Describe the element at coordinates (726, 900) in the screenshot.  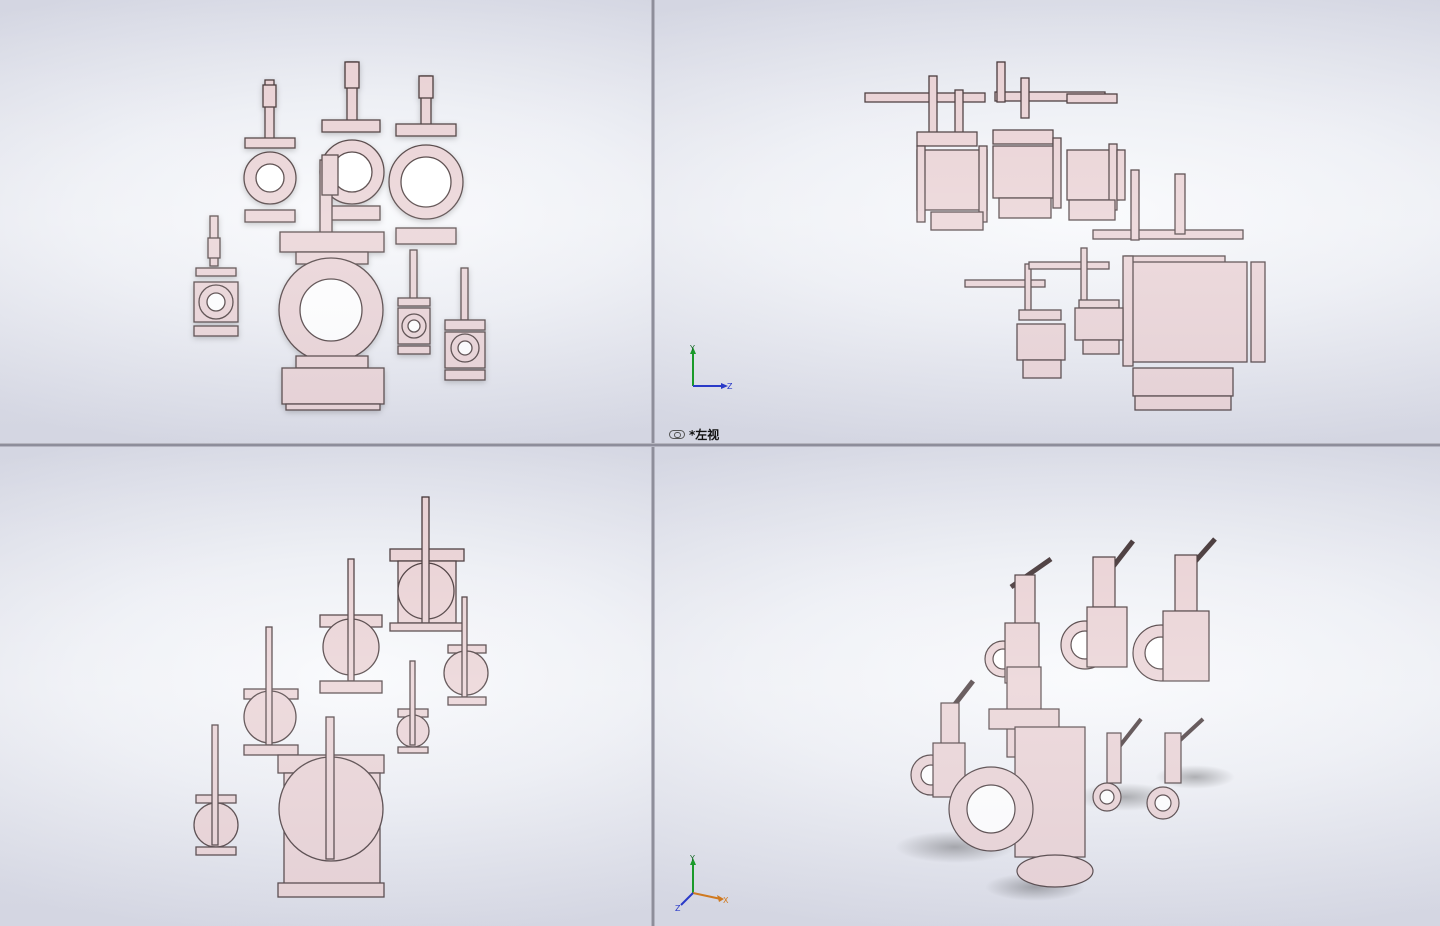
I see `axis-x-label-iso: X` at that location.